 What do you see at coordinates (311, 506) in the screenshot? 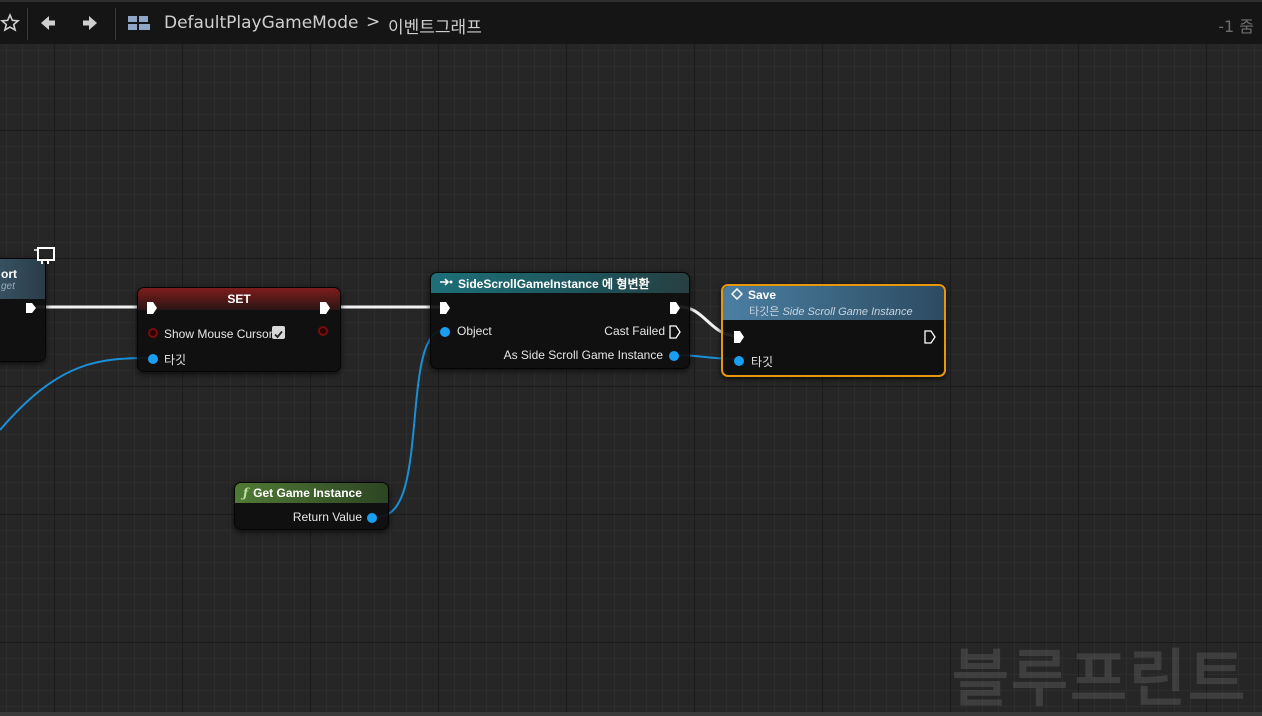
I see `node-get-game-instance: ƒ Get Game Instance Return Value` at bounding box center [311, 506].